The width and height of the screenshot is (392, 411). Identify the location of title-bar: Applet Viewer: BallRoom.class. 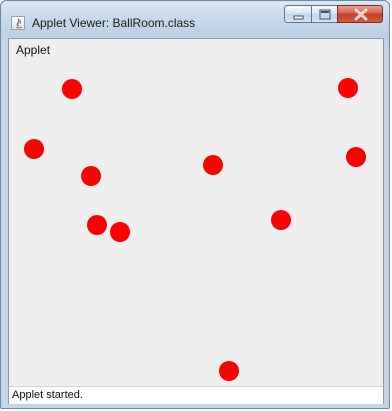
(195, 19).